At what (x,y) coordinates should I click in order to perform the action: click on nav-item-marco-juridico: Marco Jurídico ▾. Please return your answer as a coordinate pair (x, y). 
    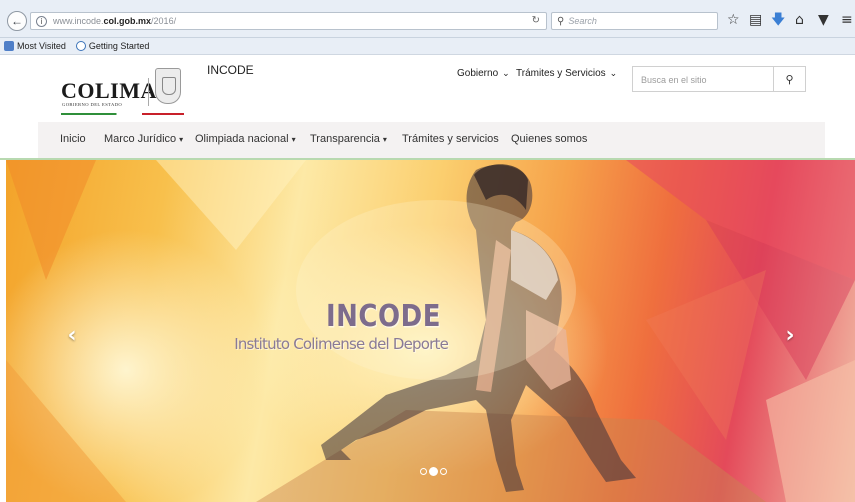
    Looking at the image, I should click on (143, 139).